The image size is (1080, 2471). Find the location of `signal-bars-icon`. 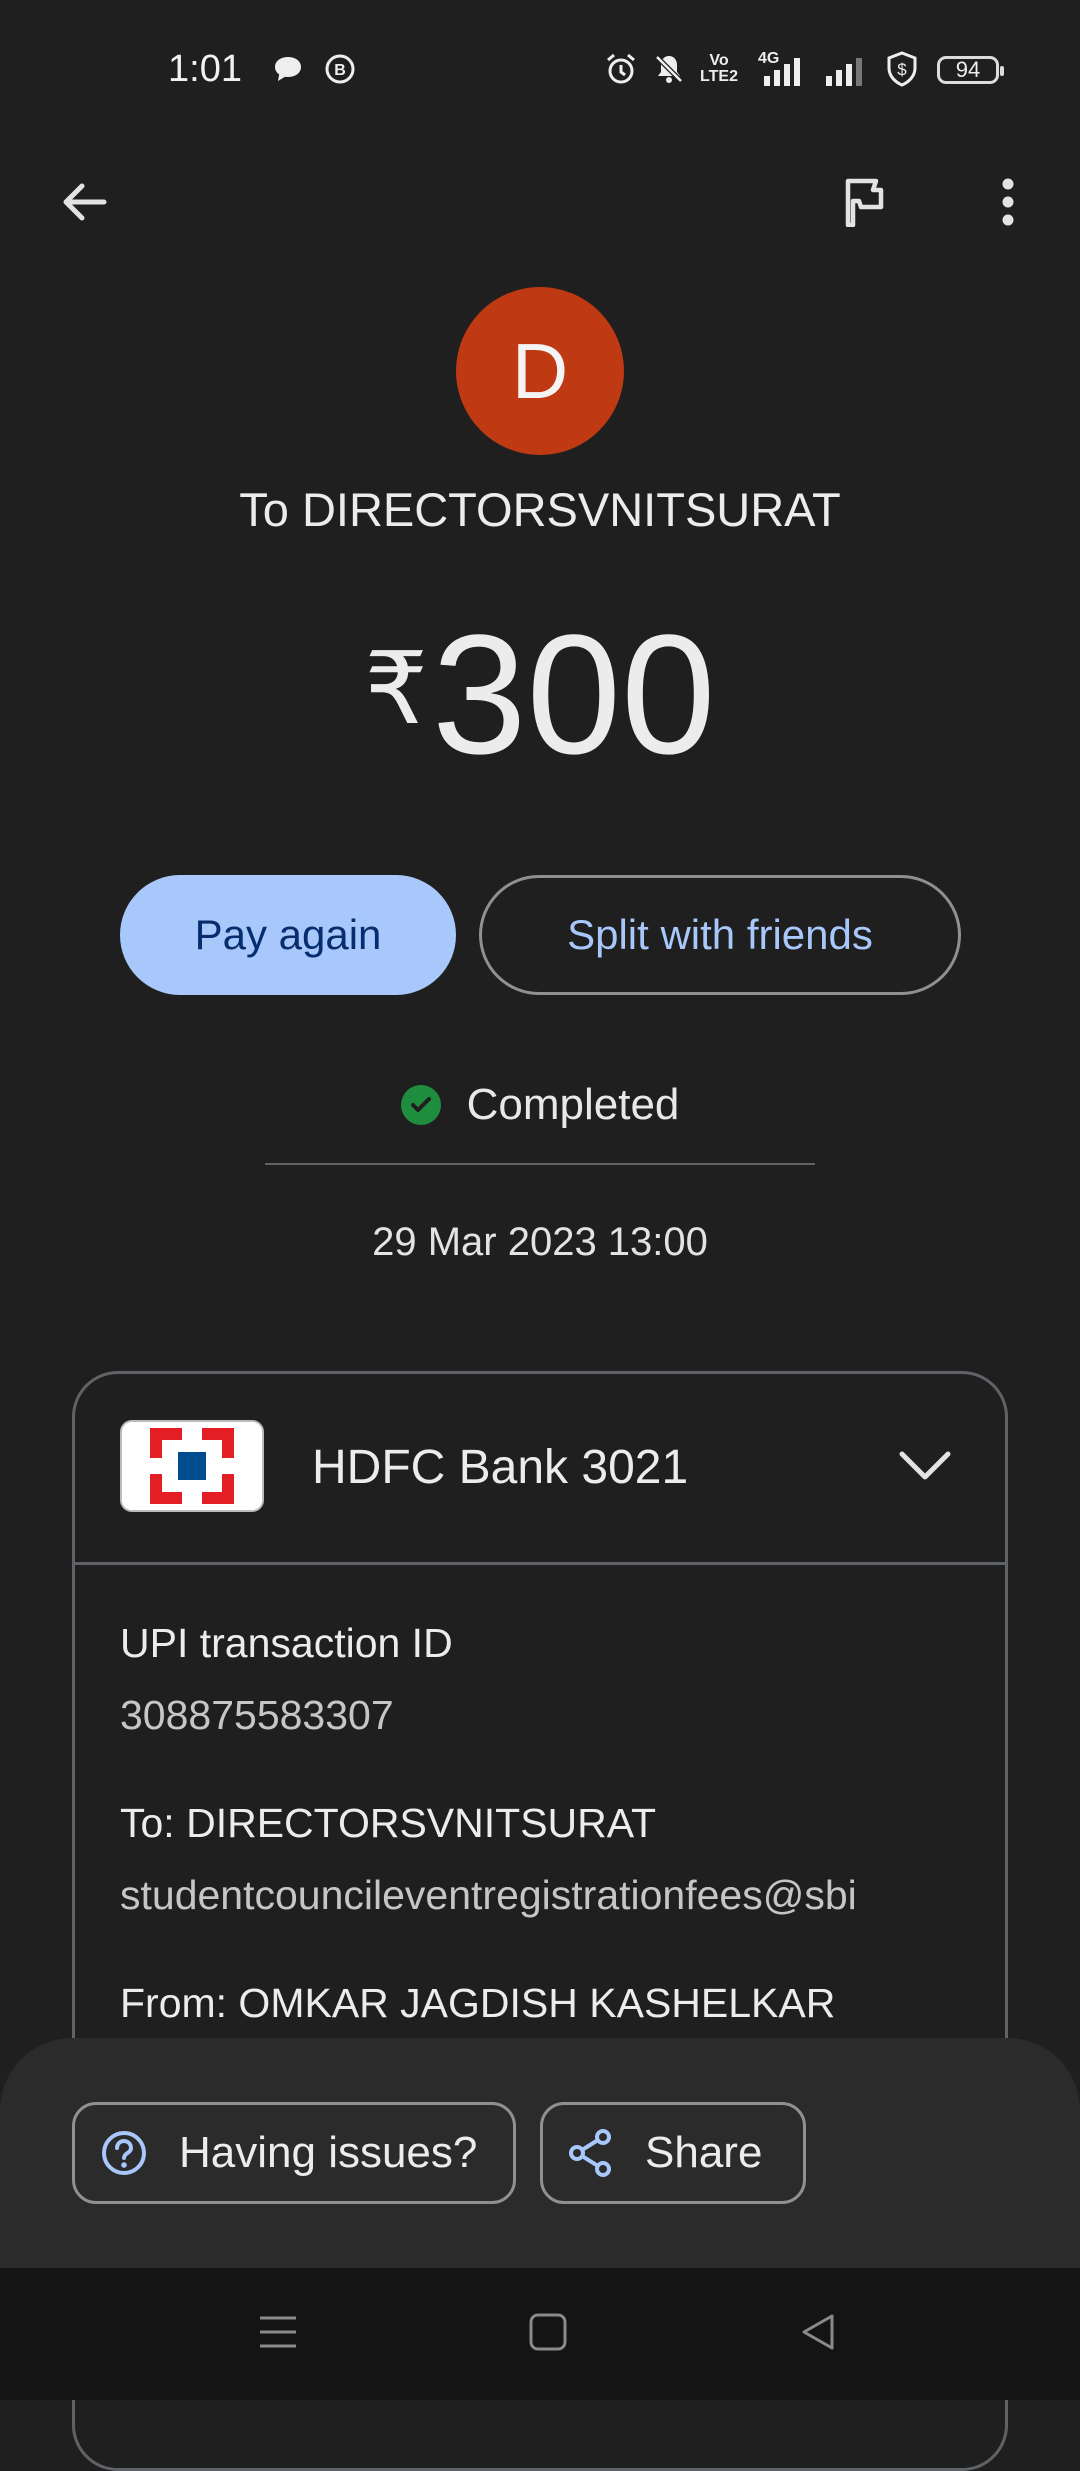

signal-bars-icon is located at coordinates (846, 69).